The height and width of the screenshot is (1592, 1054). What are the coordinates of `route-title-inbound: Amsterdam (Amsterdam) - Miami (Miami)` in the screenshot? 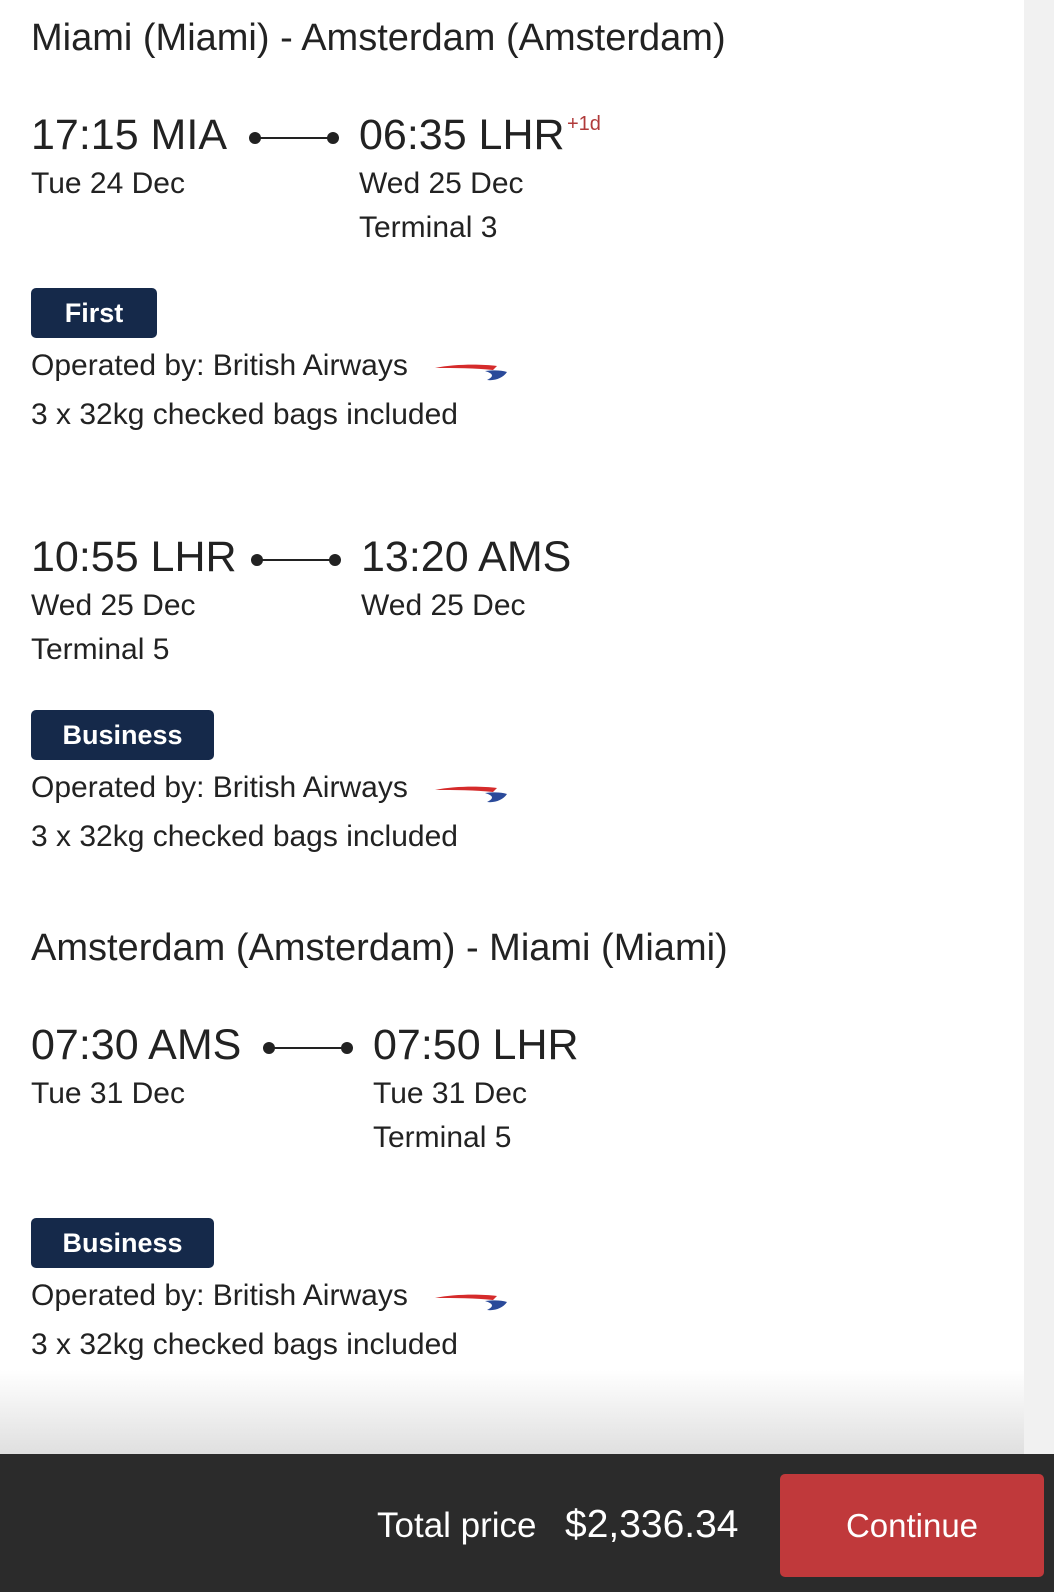 It's located at (379, 948).